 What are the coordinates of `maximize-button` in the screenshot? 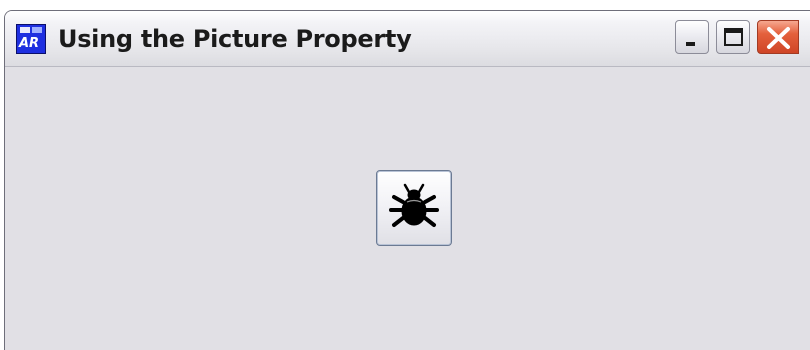 It's located at (733, 37).